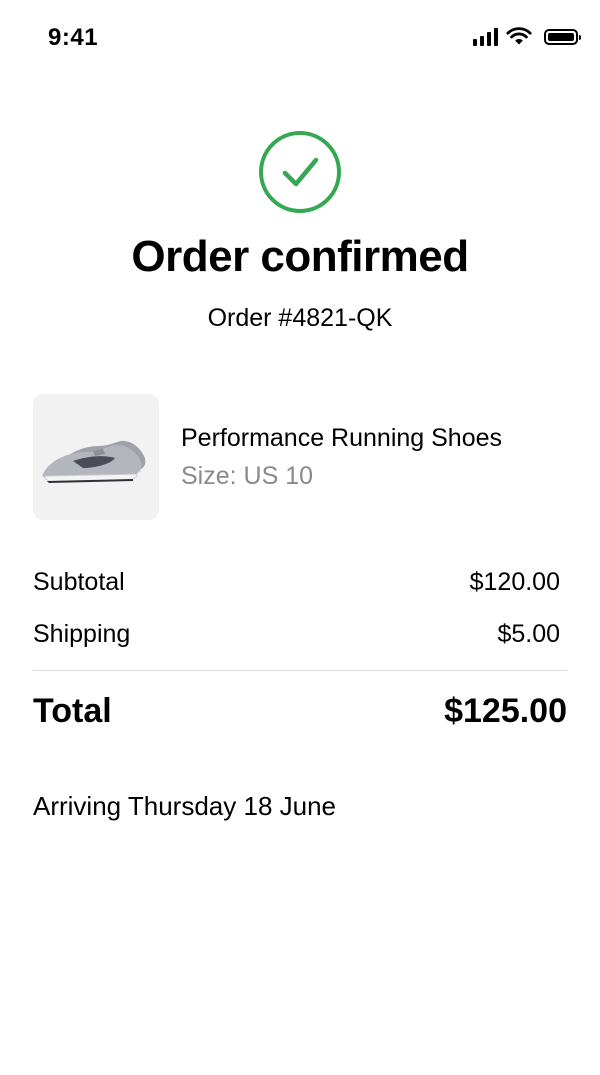 Image resolution: width=600 pixels, height=1075 pixels. What do you see at coordinates (73, 37) in the screenshot?
I see `status-time: 9:41` at bounding box center [73, 37].